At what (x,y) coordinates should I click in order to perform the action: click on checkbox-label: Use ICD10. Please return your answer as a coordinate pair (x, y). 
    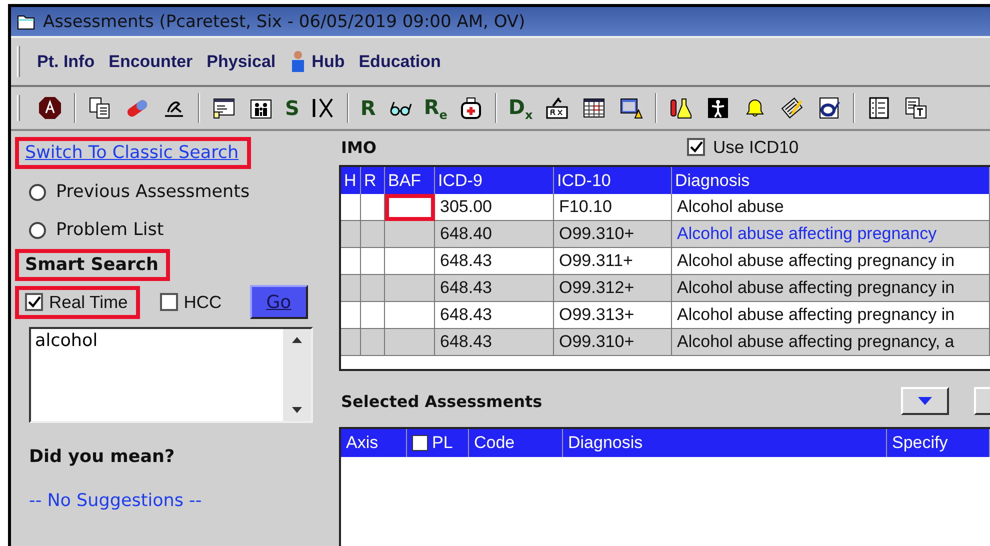
    Looking at the image, I should click on (756, 147).